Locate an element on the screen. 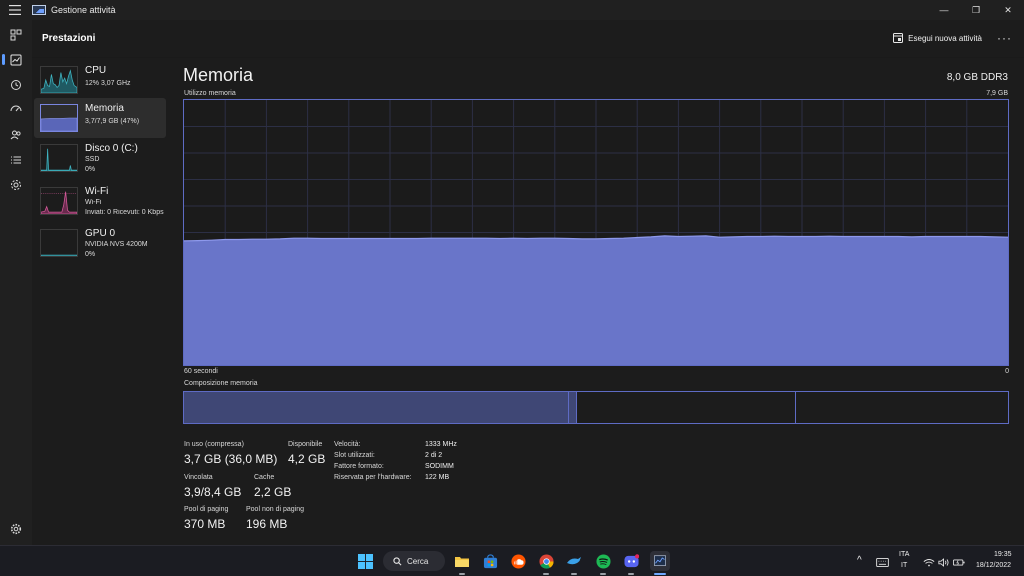 The height and width of the screenshot is (576, 1024). nav-details is located at coordinates (16, 159).